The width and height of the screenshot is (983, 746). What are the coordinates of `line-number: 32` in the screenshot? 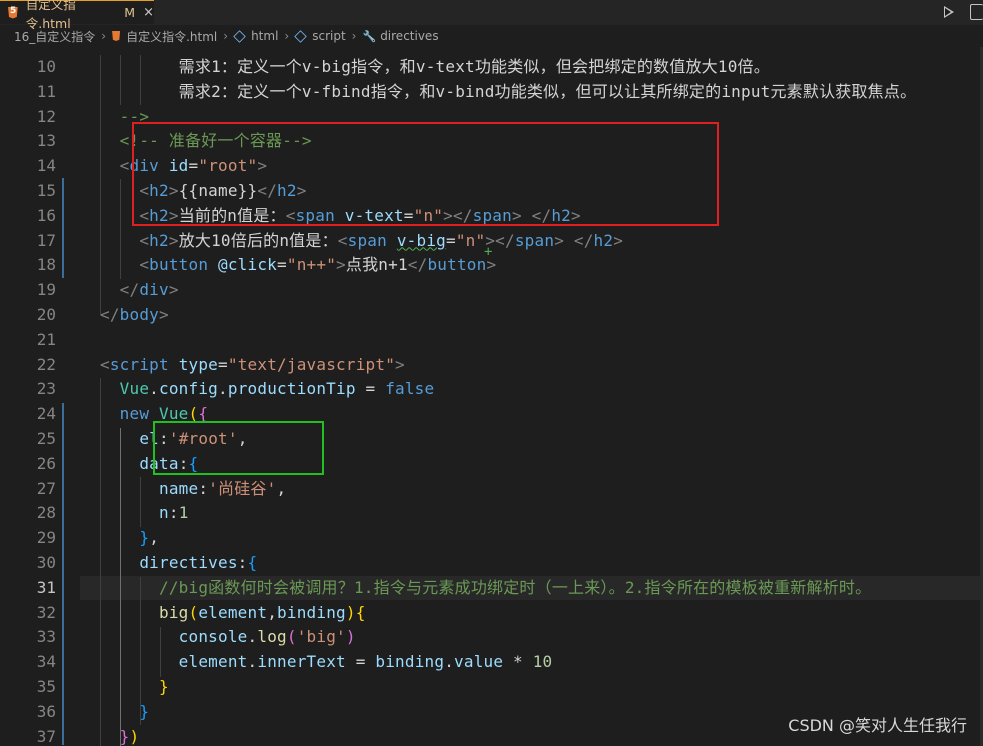 It's located at (46, 612).